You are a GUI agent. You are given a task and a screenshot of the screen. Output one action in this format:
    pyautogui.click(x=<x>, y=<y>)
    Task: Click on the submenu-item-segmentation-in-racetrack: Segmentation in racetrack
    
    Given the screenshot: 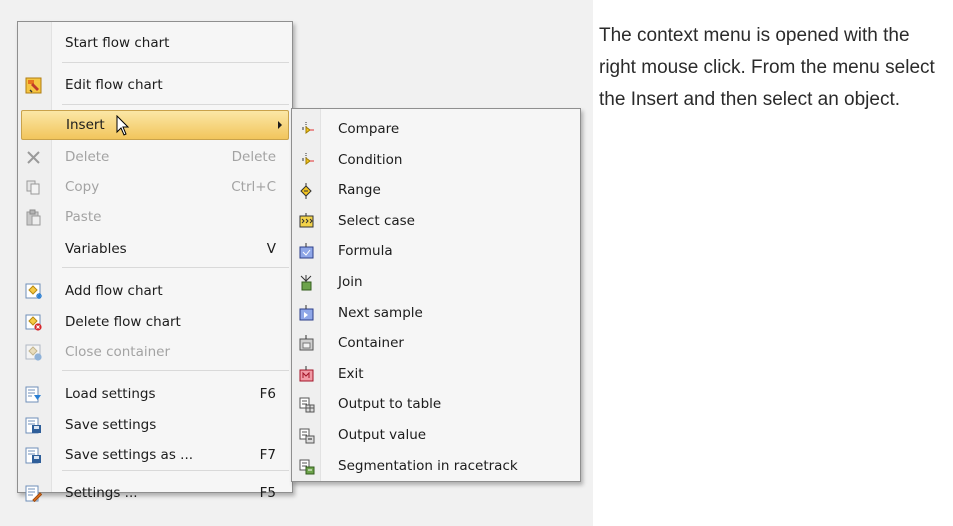 What is the action you would take?
    pyautogui.click(x=436, y=466)
    